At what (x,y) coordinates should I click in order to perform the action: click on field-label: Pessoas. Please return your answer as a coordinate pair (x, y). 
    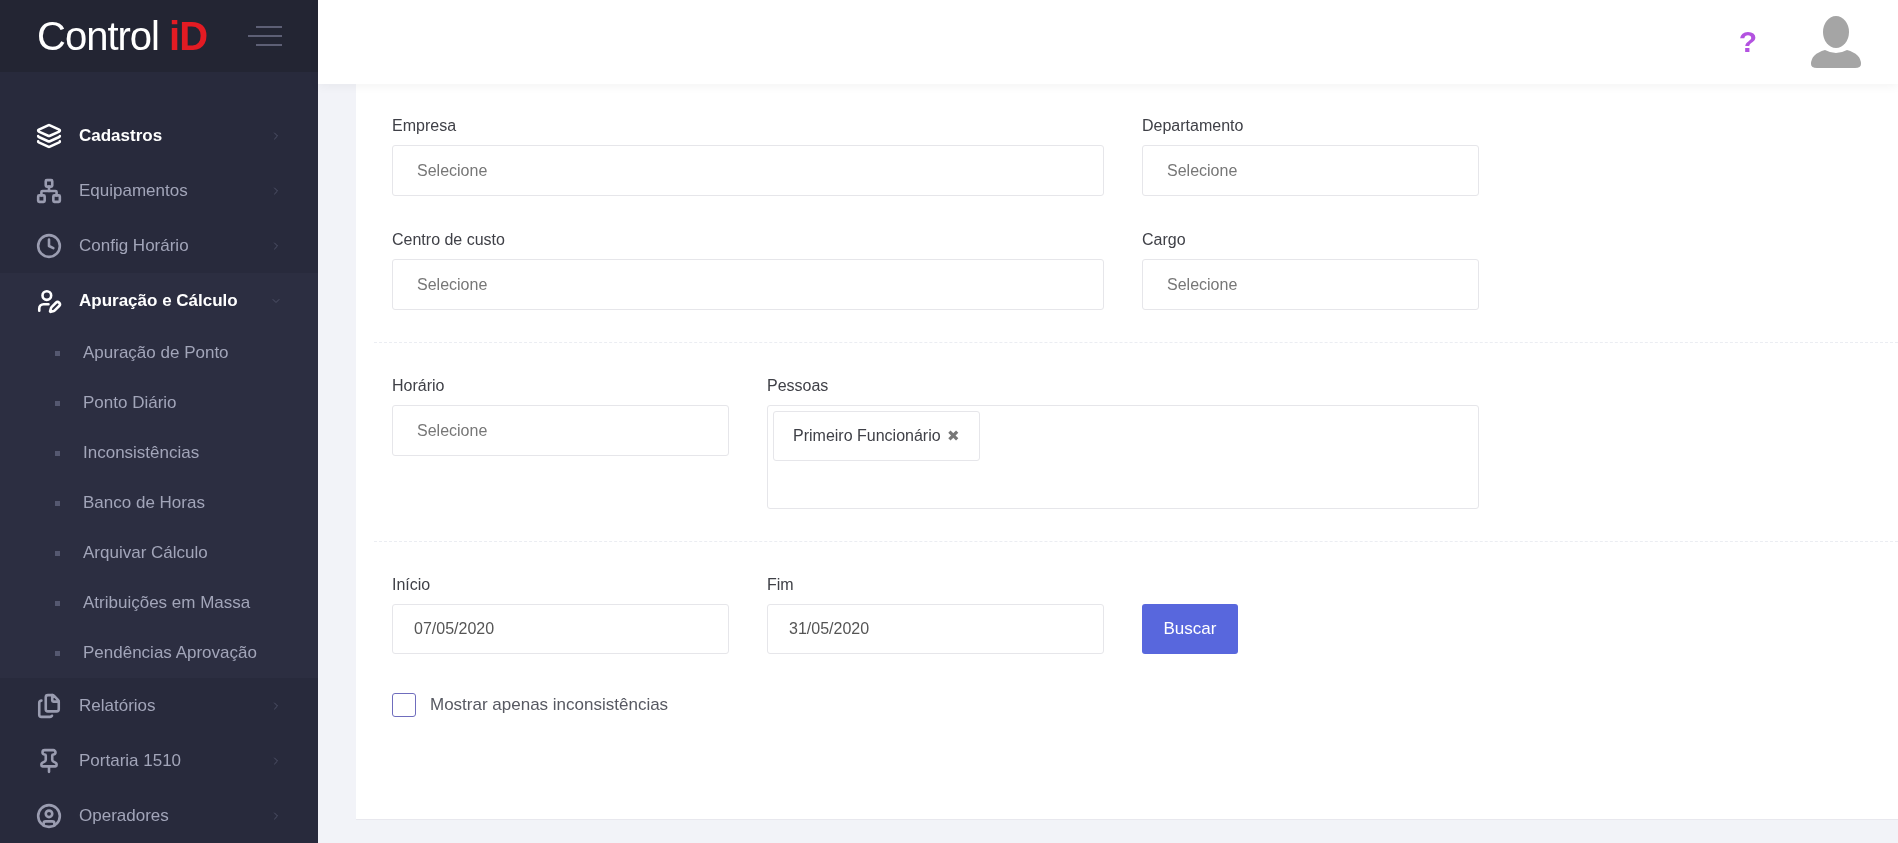
    Looking at the image, I should click on (798, 386).